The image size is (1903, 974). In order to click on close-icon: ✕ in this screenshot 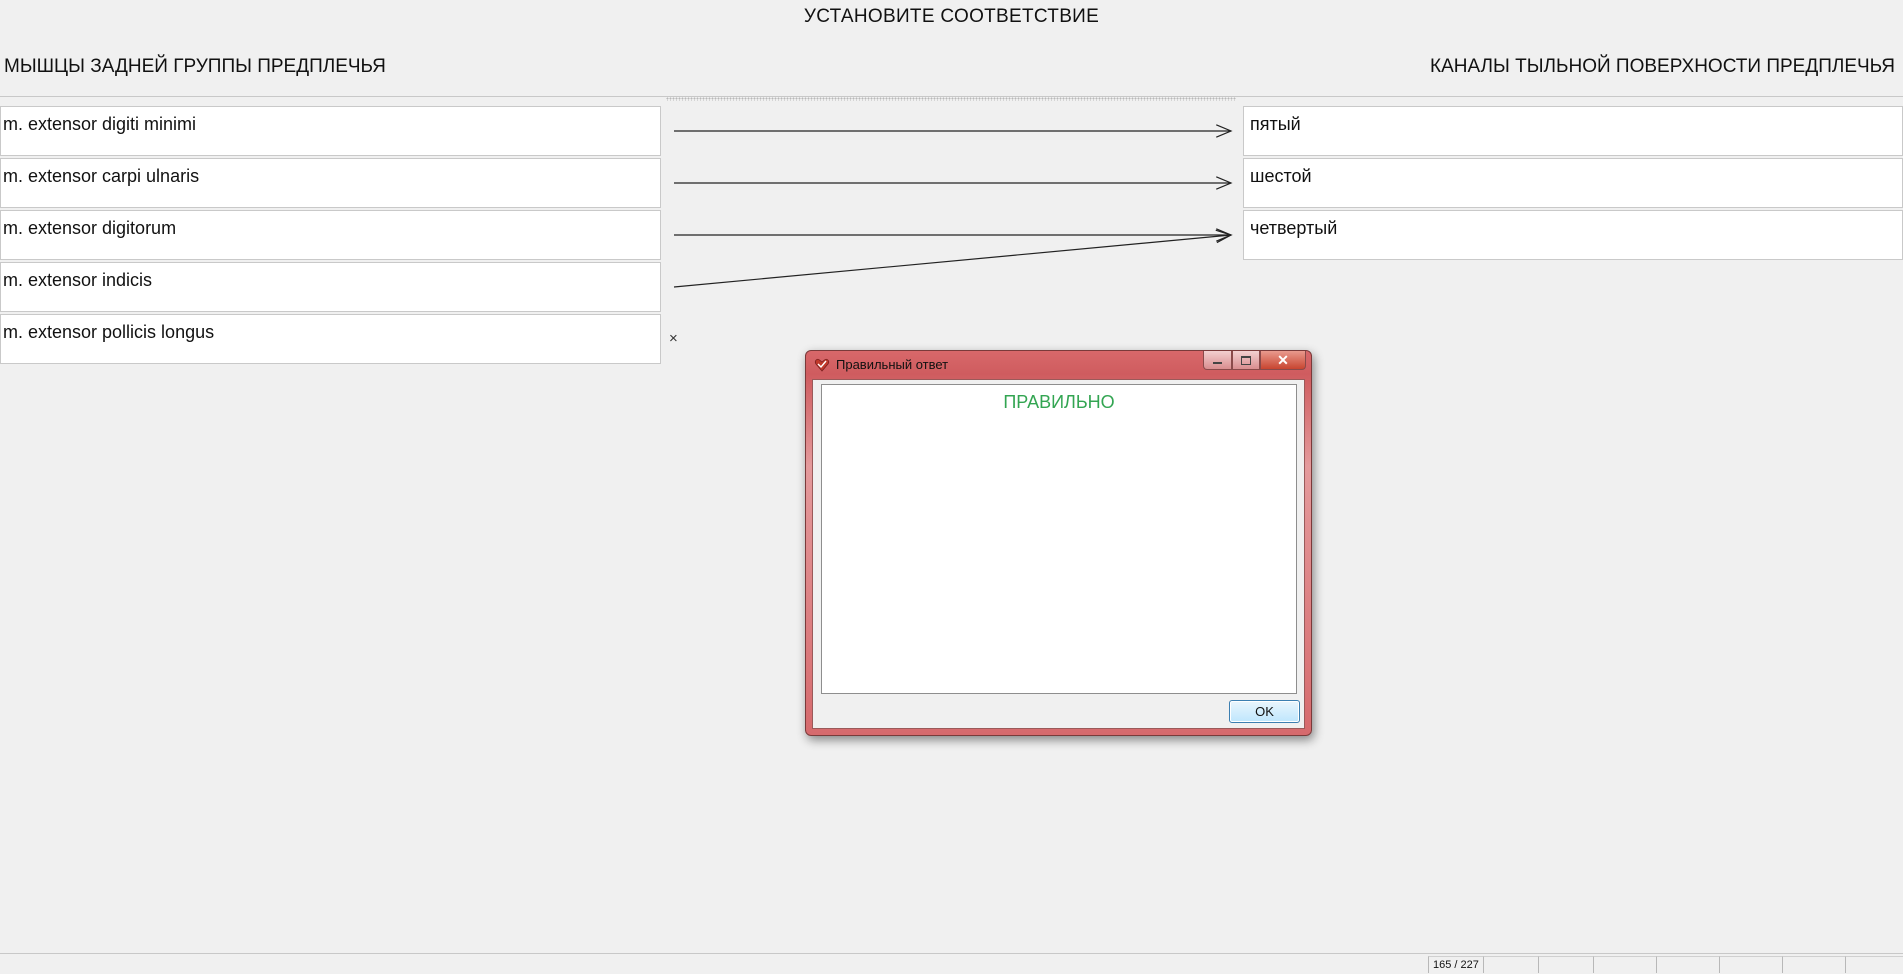, I will do `click(1283, 359)`.